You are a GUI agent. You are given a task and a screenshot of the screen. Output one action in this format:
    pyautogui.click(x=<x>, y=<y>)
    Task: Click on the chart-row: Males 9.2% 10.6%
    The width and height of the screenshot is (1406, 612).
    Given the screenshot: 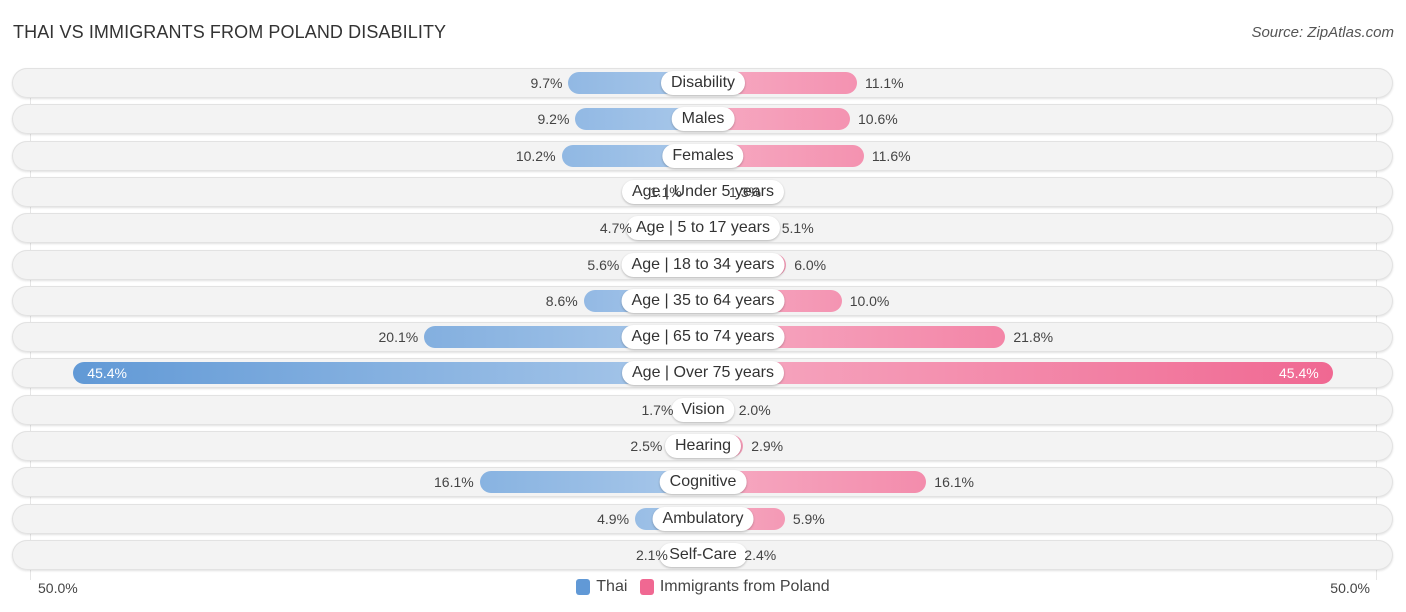 What is the action you would take?
    pyautogui.click(x=702, y=119)
    